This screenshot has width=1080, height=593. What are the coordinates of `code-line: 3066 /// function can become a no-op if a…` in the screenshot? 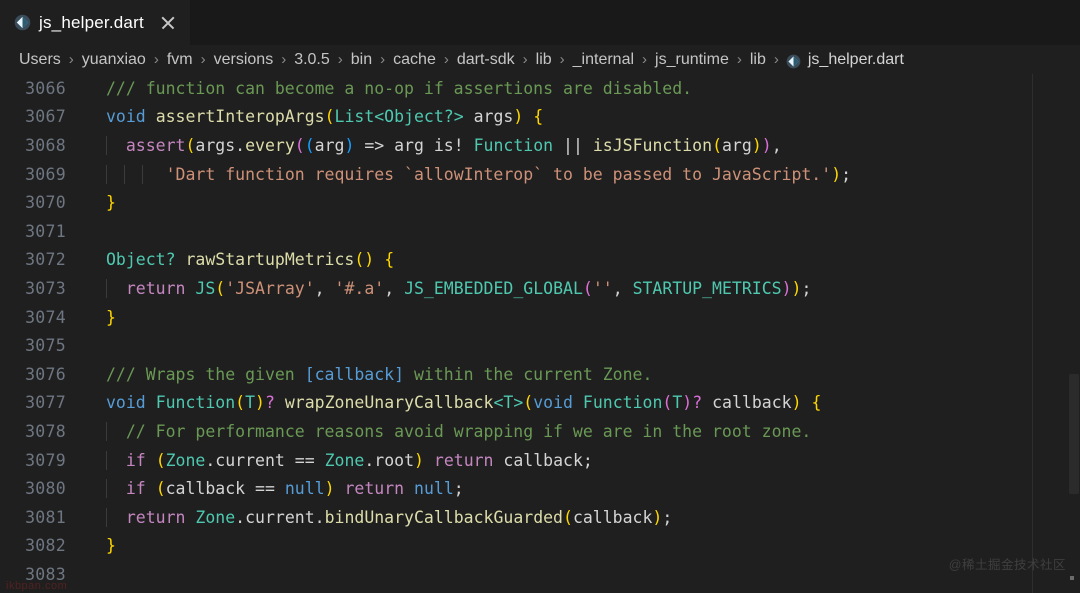 It's located at (540, 88).